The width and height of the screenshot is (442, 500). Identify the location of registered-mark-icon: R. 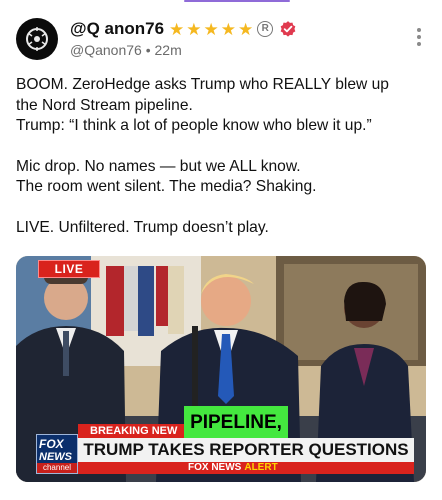
(265, 29).